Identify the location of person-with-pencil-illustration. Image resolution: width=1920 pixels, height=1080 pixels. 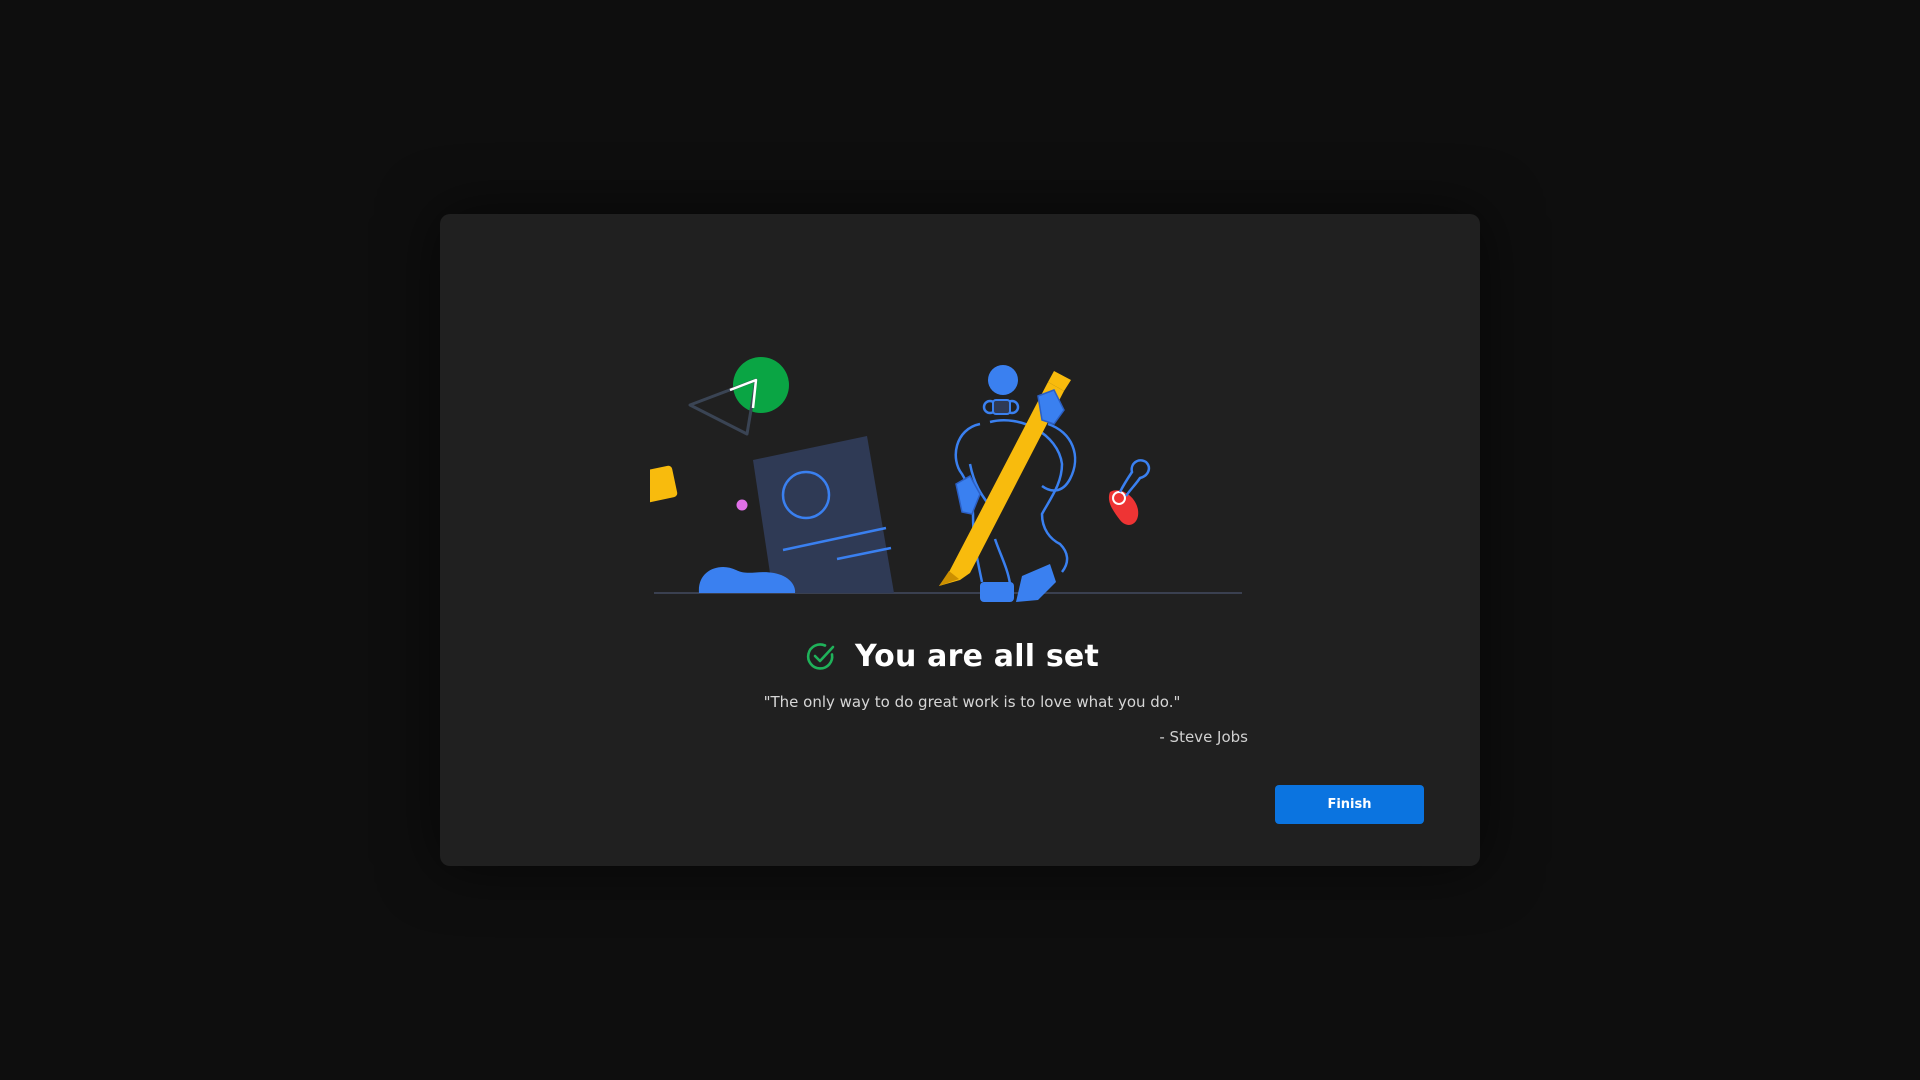
(946, 479).